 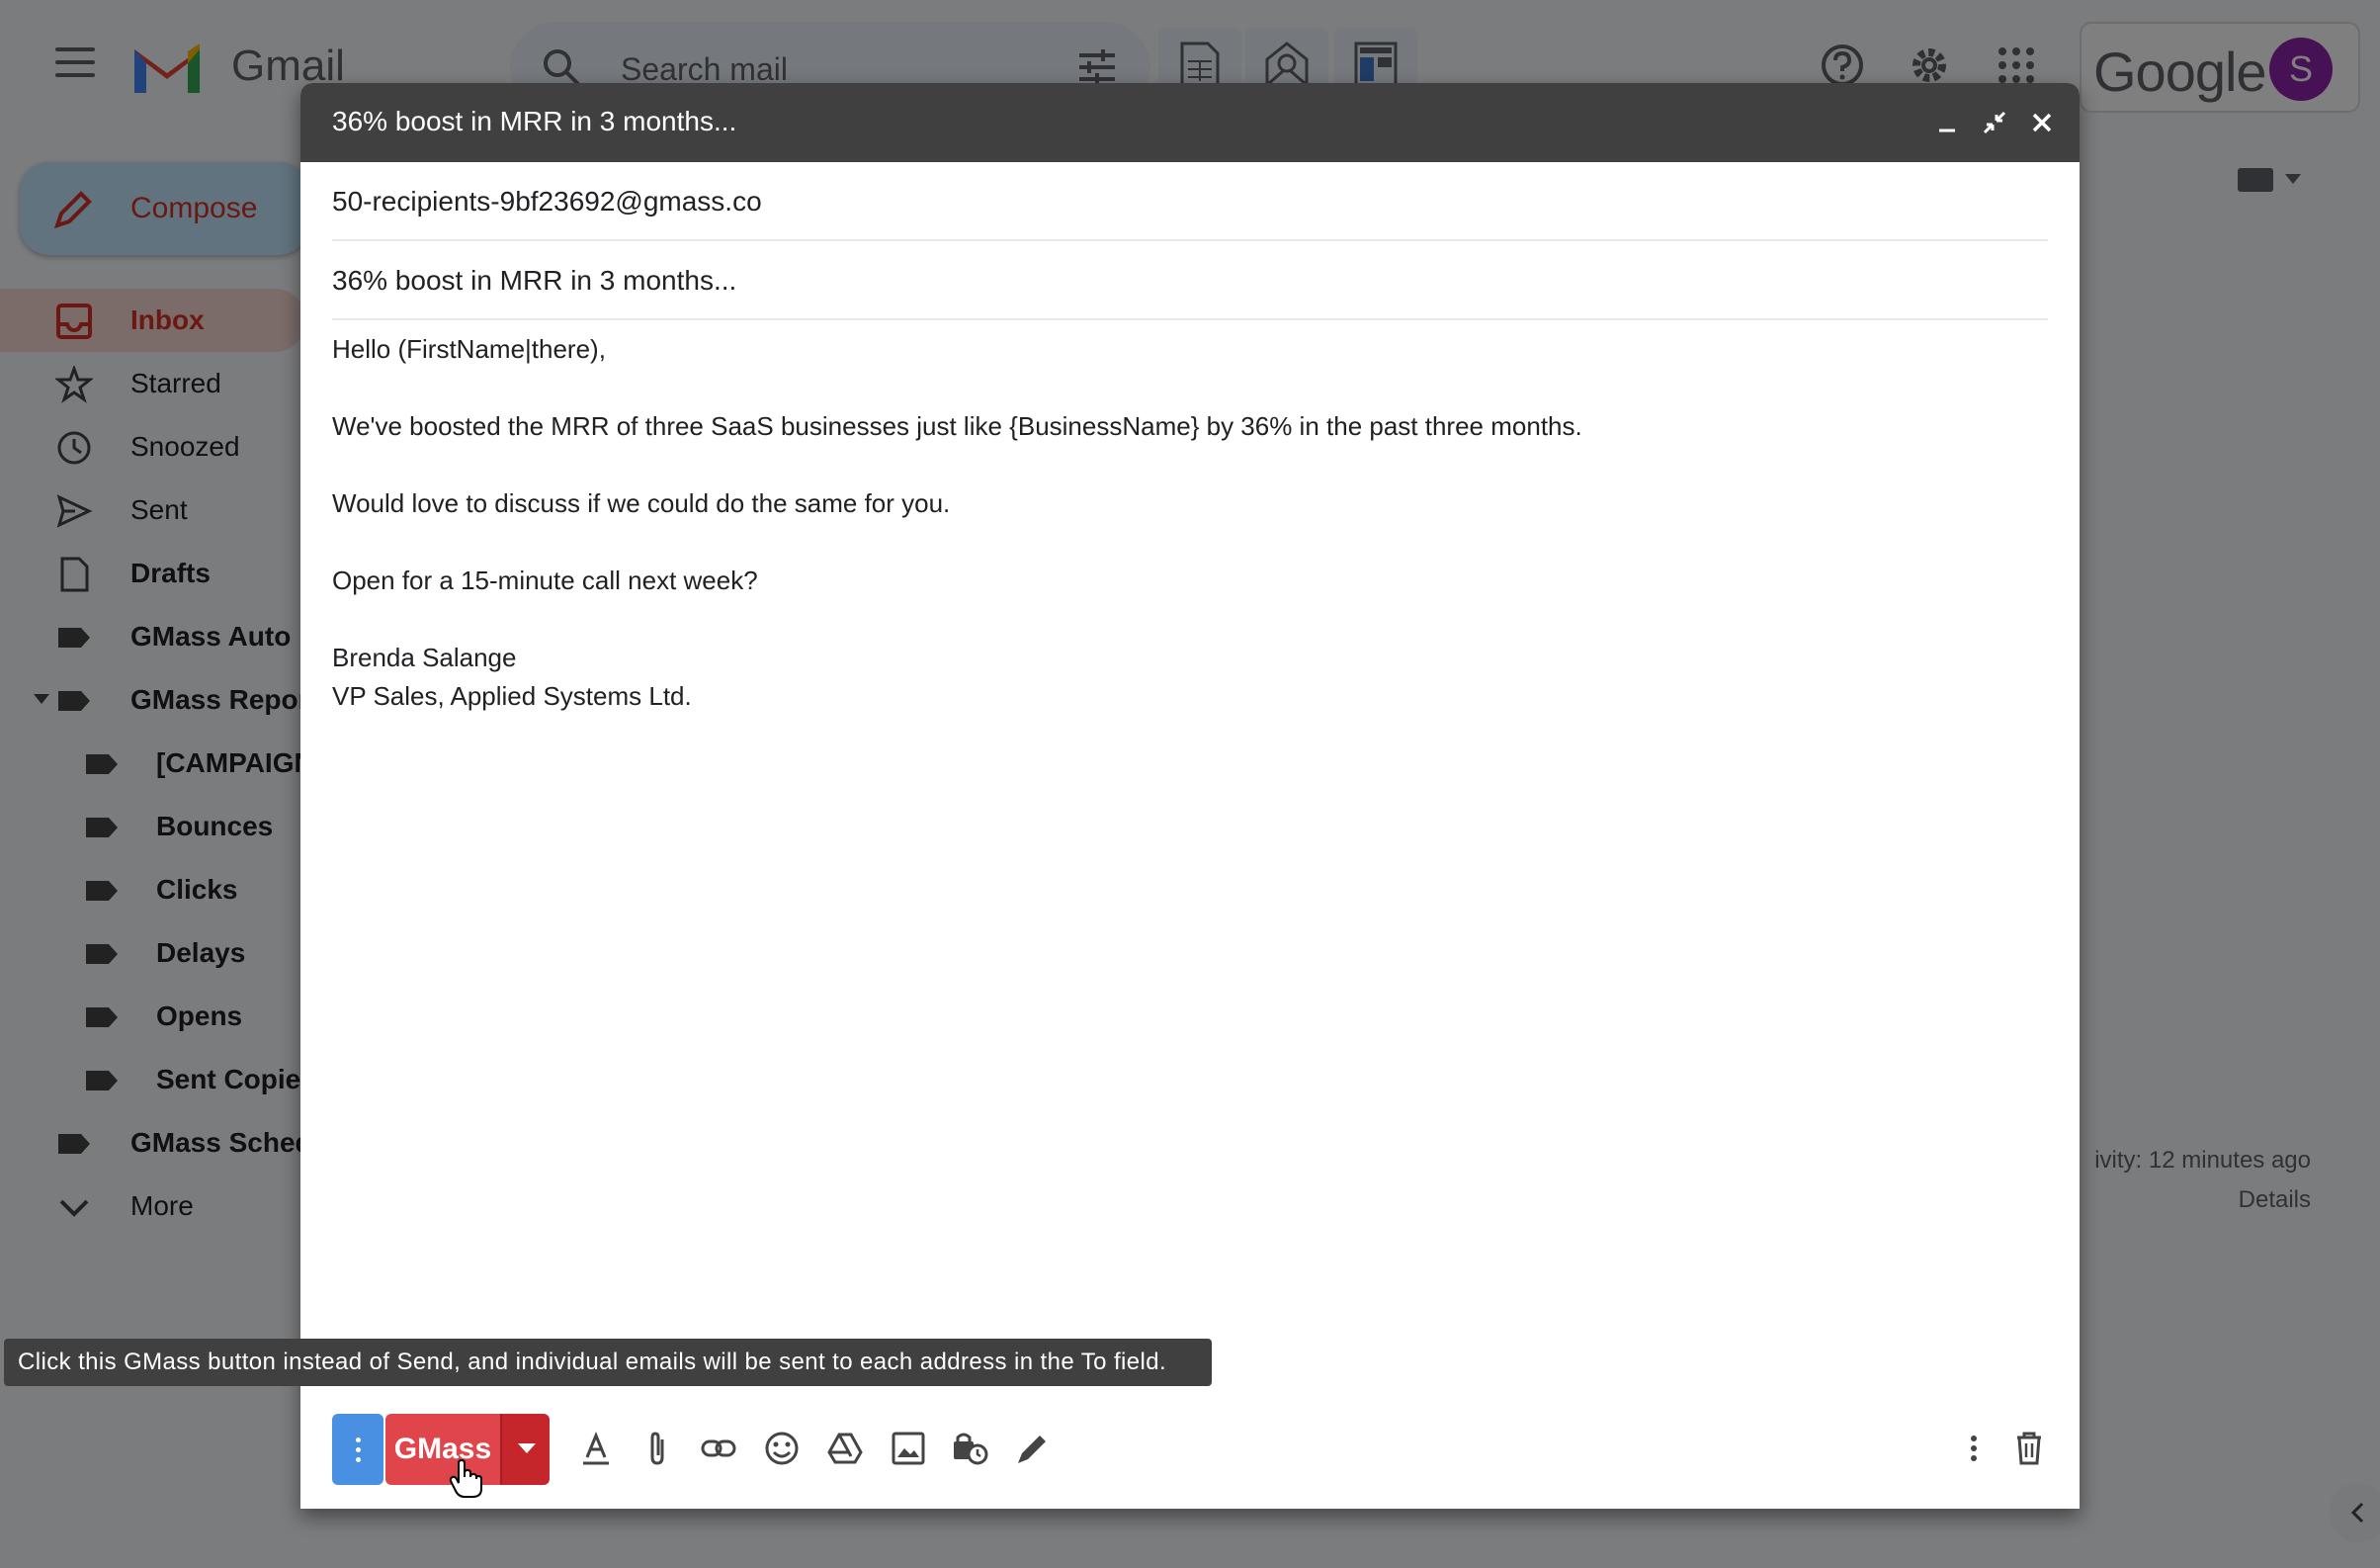 I want to click on side-panel-toggle, so click(x=2354, y=1512).